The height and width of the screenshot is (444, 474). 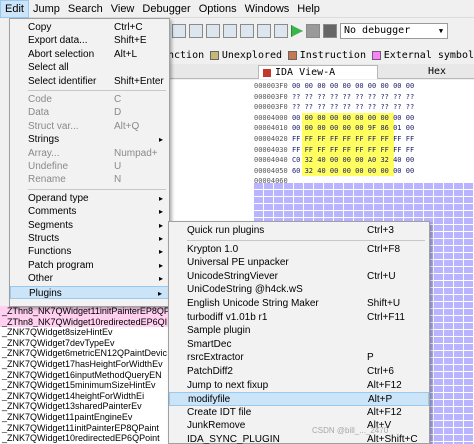 I want to click on plugin-item-create-idt-file: Create IDT file Alt+F12, so click(x=299, y=413).